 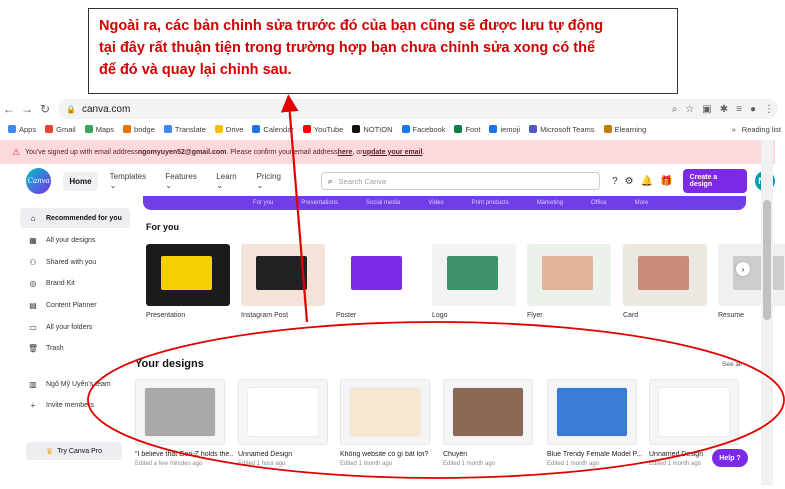 I want to click on sidebar-item: ⌂ Recommended for you, so click(x=75, y=218).